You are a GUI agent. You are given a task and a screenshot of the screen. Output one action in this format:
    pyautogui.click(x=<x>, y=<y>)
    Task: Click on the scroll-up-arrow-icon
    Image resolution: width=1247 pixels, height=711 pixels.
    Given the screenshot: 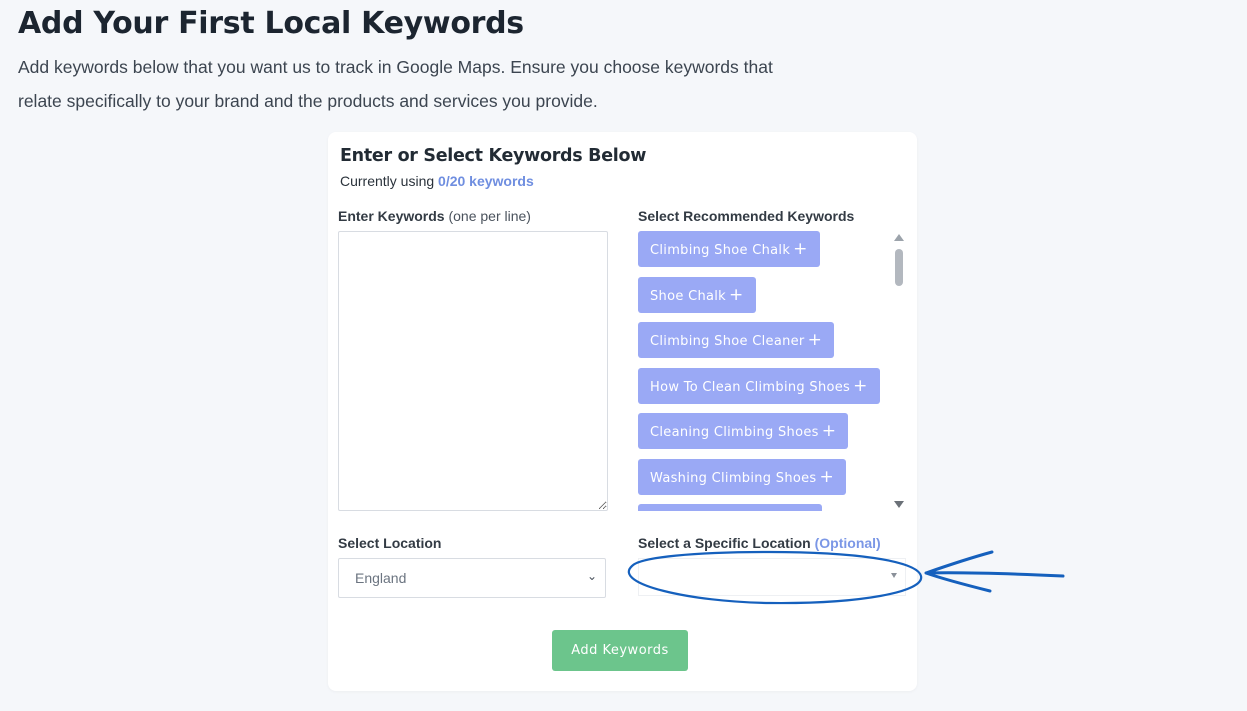 What is the action you would take?
    pyautogui.click(x=899, y=237)
    